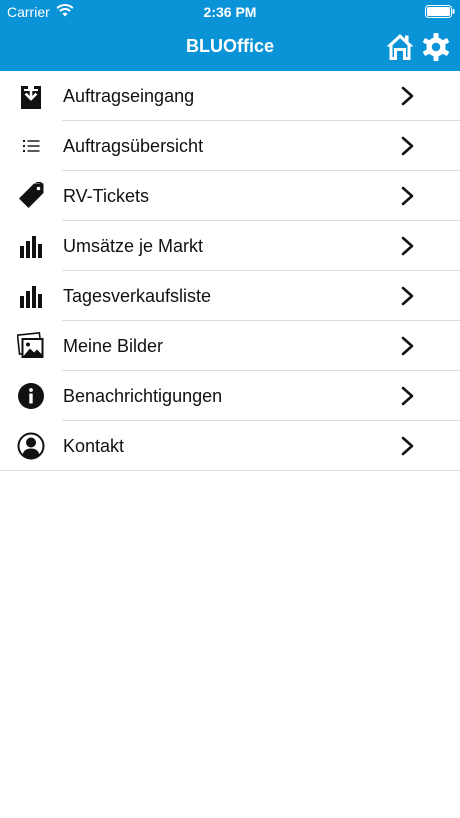  Describe the element at coordinates (31, 396) in the screenshot. I see `info-icon` at that location.